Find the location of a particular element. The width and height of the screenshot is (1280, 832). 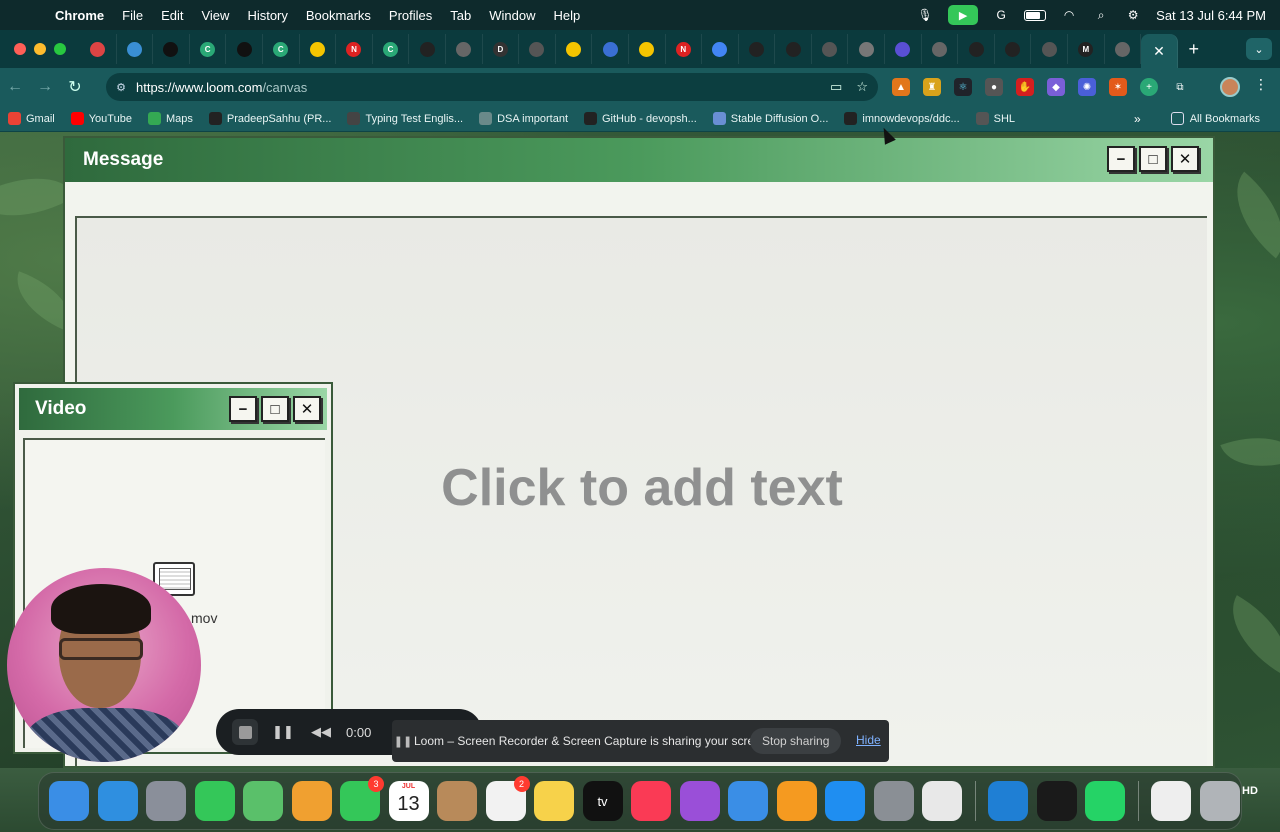

microphone-icon: 🎙 is located at coordinates (925, 15).